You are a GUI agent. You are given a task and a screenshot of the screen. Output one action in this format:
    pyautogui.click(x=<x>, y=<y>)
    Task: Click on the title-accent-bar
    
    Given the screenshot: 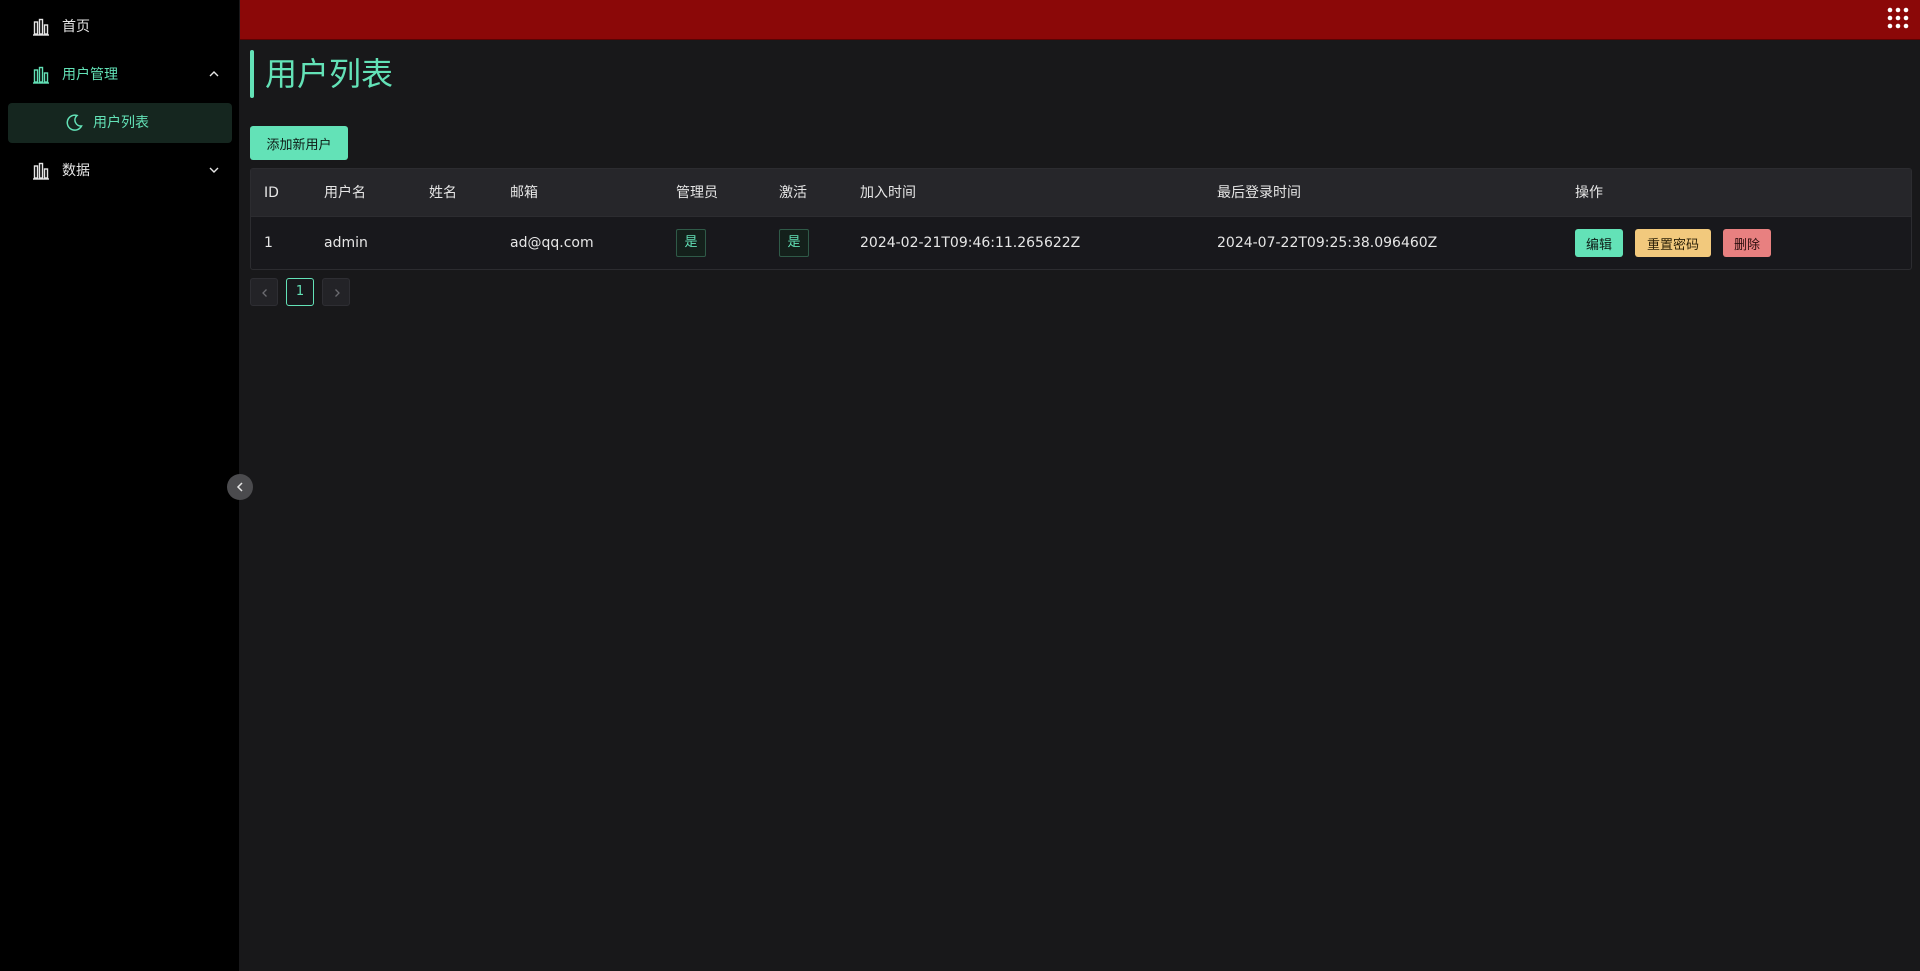 What is the action you would take?
    pyautogui.click(x=252, y=74)
    